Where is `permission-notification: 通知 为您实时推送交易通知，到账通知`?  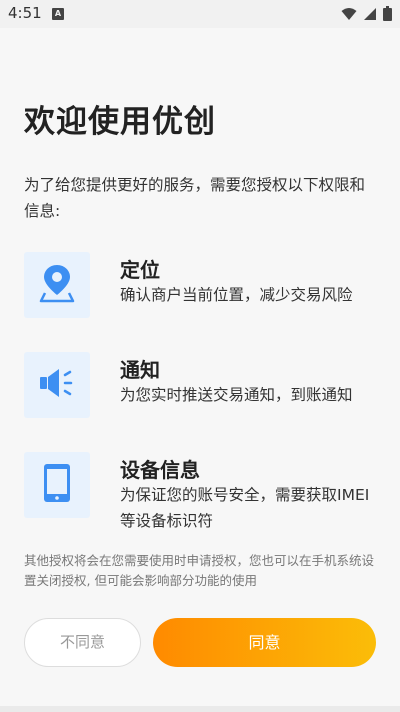
permission-notification: 通知 为您实时推送交易通知，到账通知 is located at coordinates (204, 392).